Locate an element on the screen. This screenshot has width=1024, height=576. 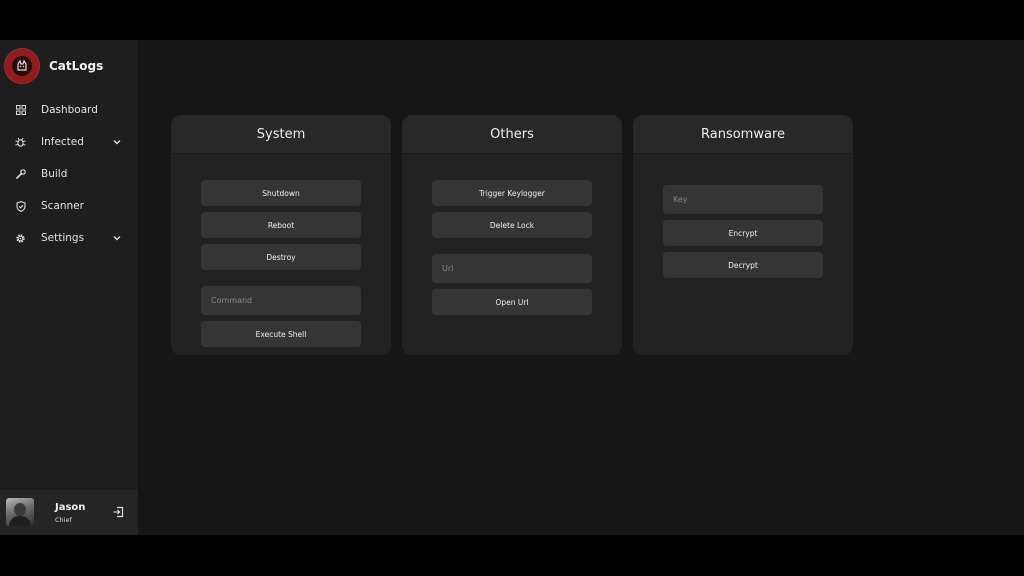
avatar is located at coordinates (20, 512).